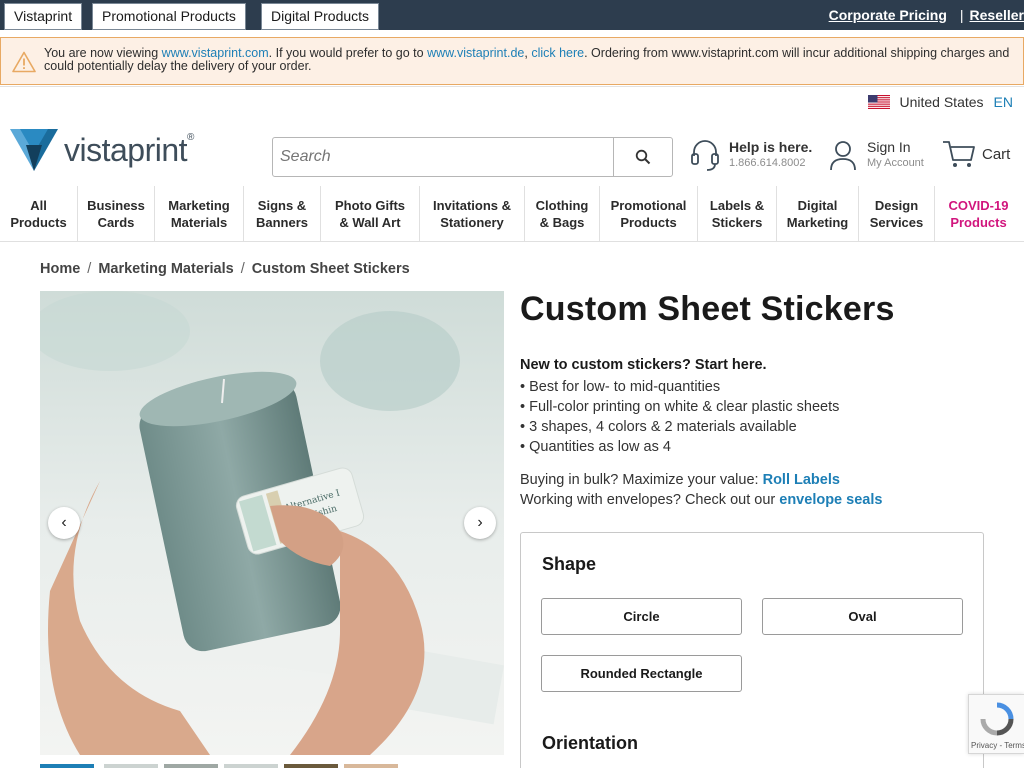 The width and height of the screenshot is (1024, 768). What do you see at coordinates (282, 205) in the screenshot?
I see `nav-label: Signs &` at bounding box center [282, 205].